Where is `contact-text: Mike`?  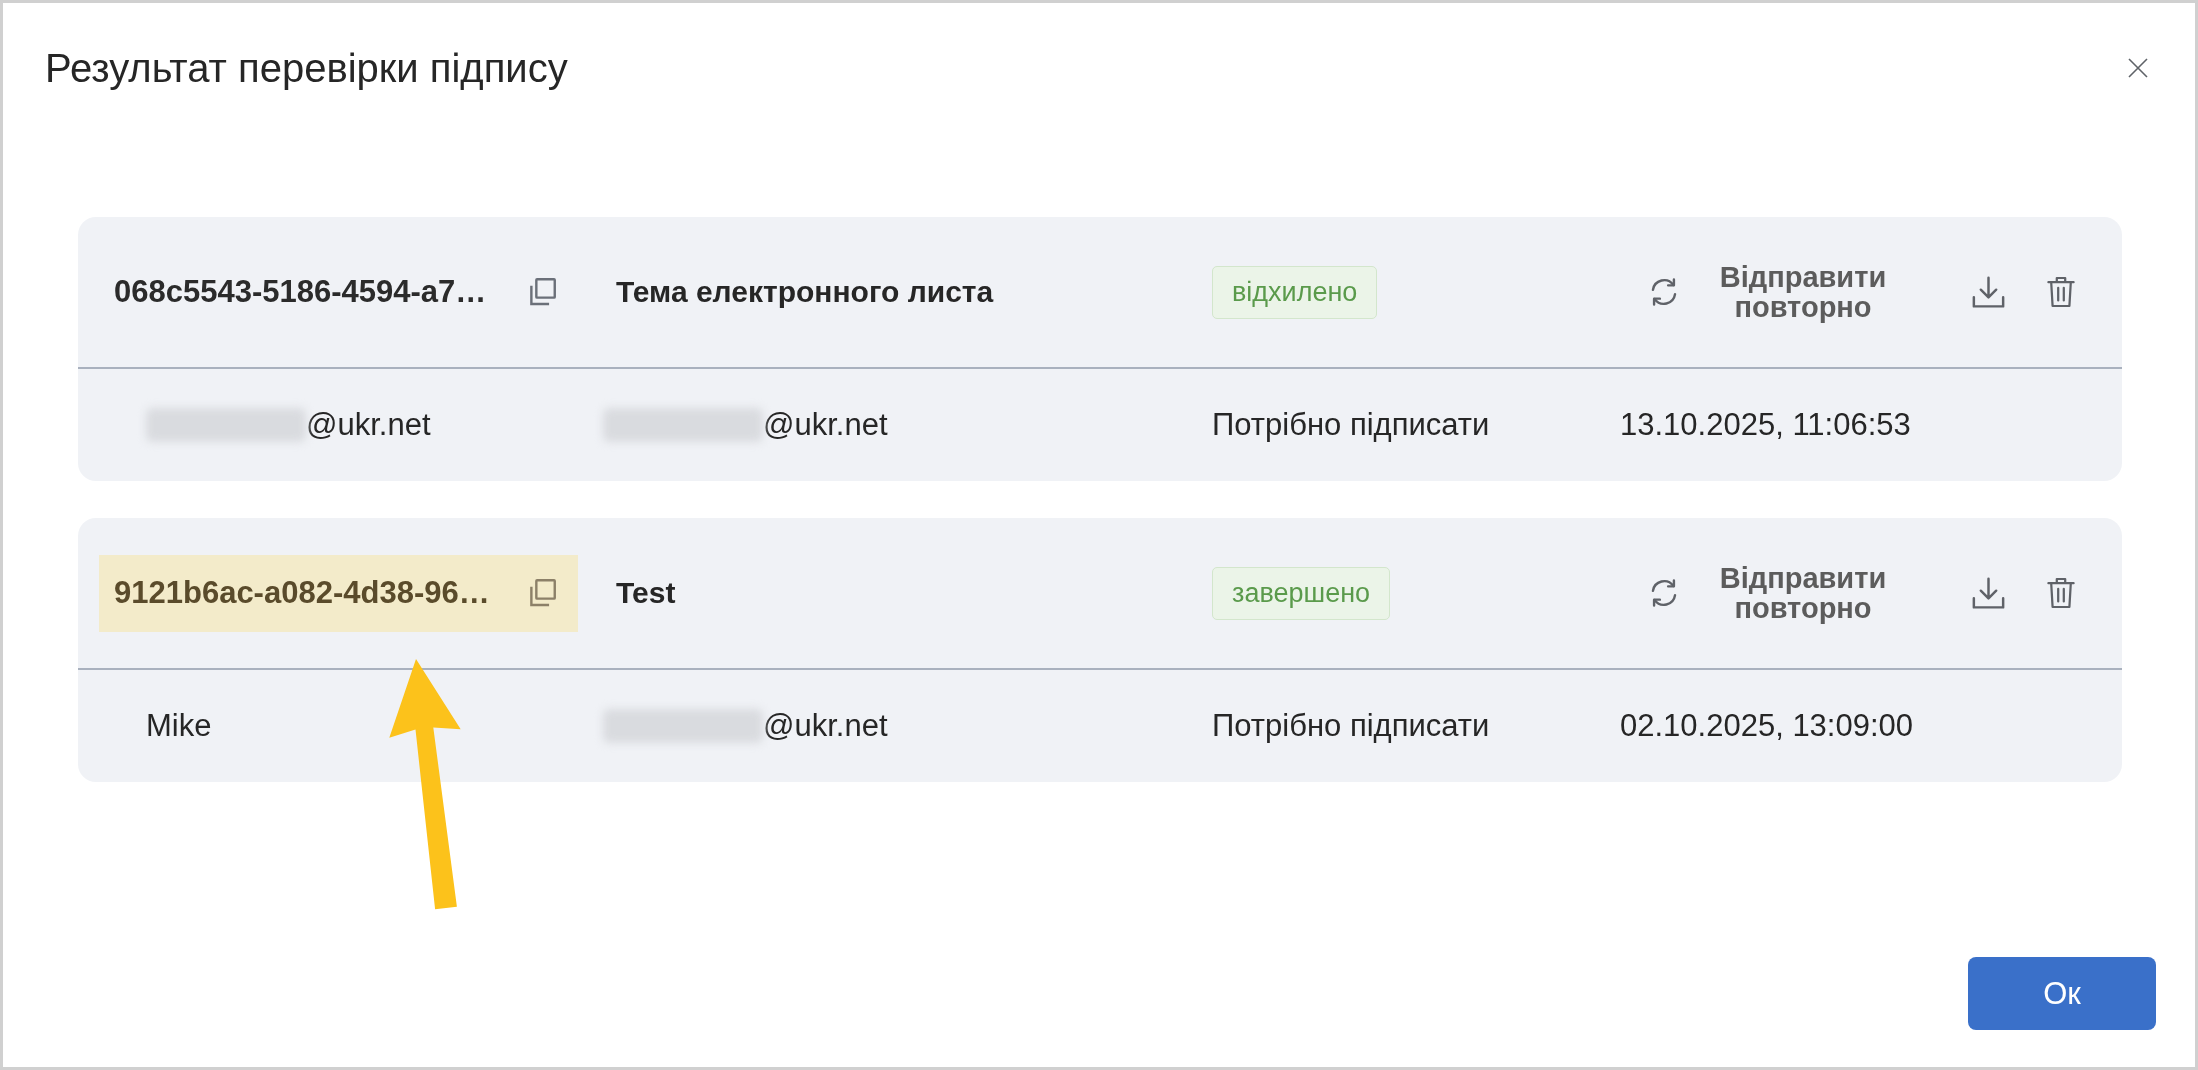
contact-text: Mike is located at coordinates (179, 726).